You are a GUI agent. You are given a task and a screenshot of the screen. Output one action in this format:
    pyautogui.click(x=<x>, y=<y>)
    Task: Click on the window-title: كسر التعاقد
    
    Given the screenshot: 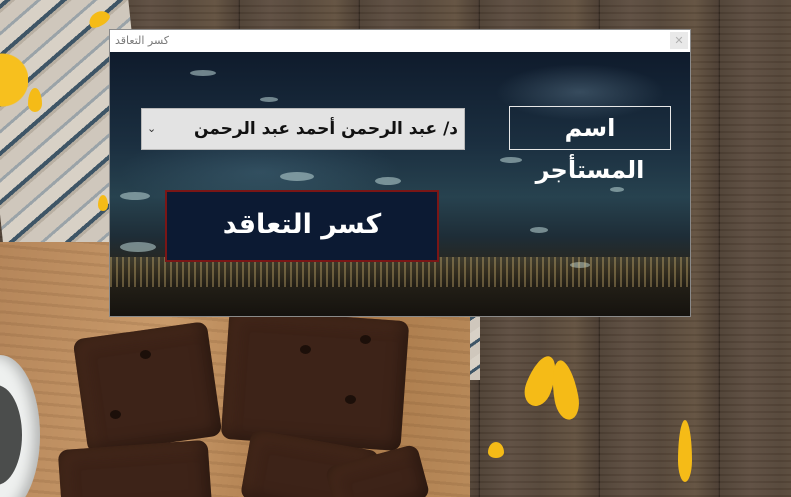 What is the action you would take?
    pyautogui.click(x=142, y=40)
    